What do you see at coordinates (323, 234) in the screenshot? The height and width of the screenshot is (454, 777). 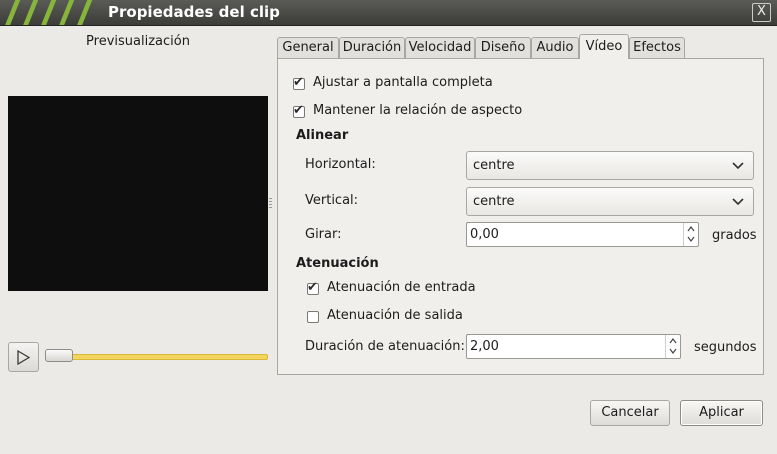 I see `rotate-label: Girar:` at bounding box center [323, 234].